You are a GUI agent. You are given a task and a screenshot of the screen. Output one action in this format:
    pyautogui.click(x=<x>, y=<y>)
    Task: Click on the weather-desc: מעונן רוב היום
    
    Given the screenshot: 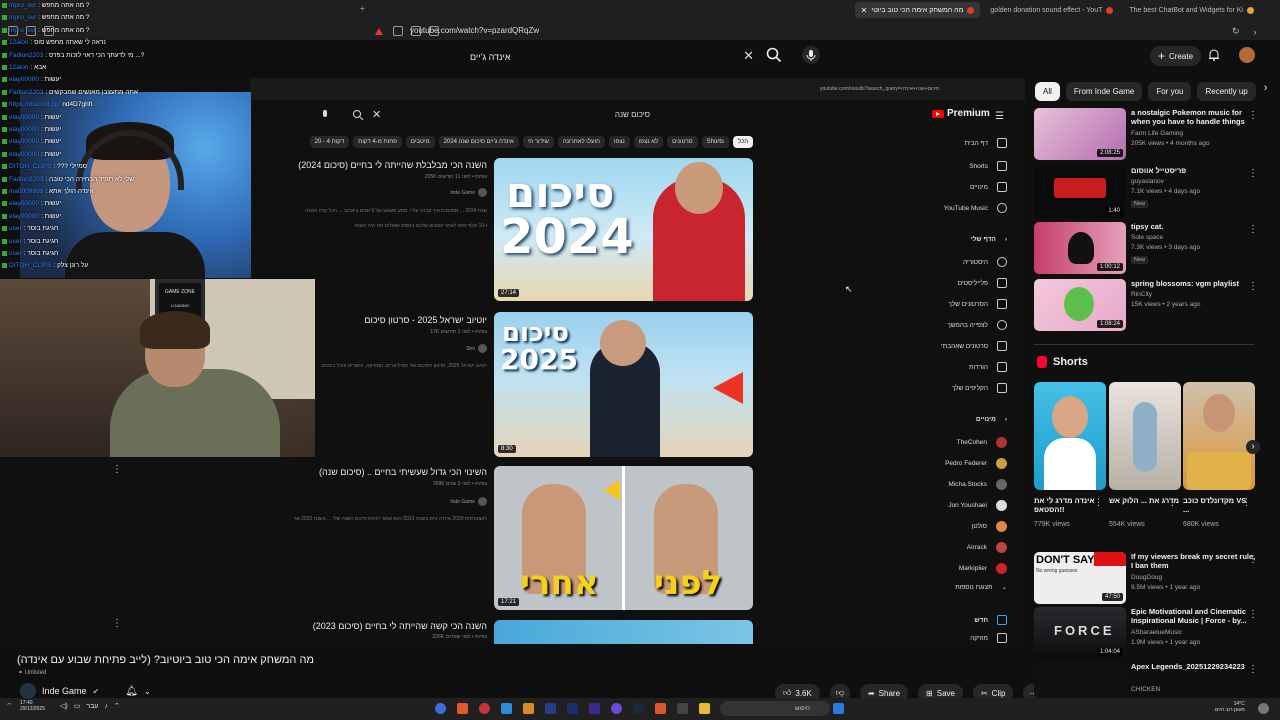 What is the action you would take?
    pyautogui.click(x=1230, y=710)
    